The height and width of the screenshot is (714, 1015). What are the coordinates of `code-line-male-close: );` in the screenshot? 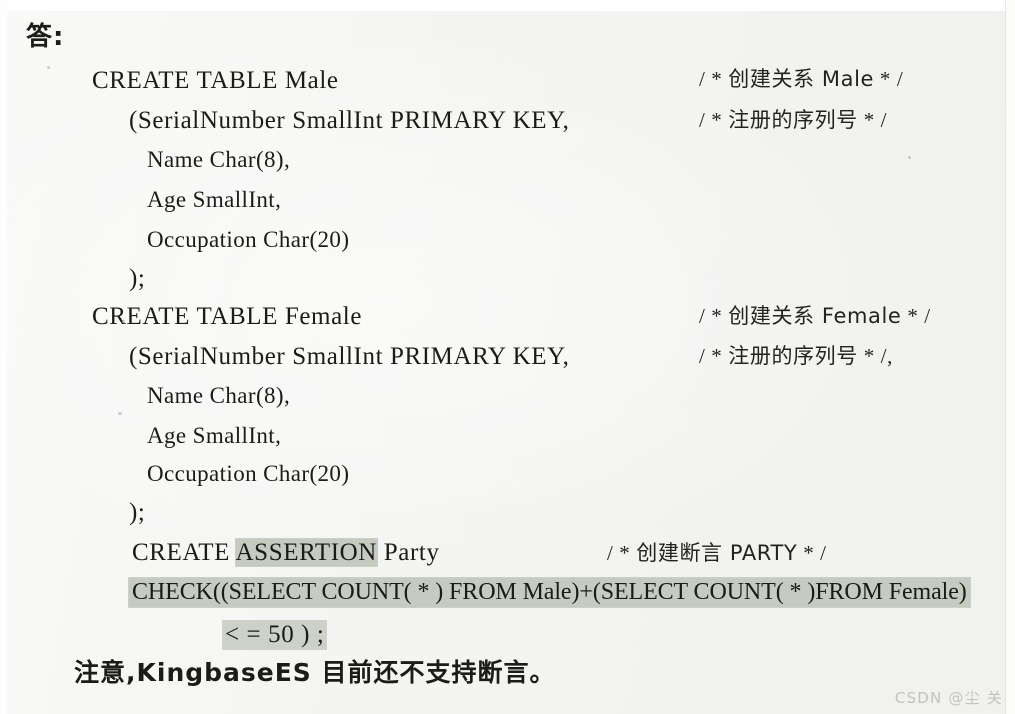 It's located at (137, 278).